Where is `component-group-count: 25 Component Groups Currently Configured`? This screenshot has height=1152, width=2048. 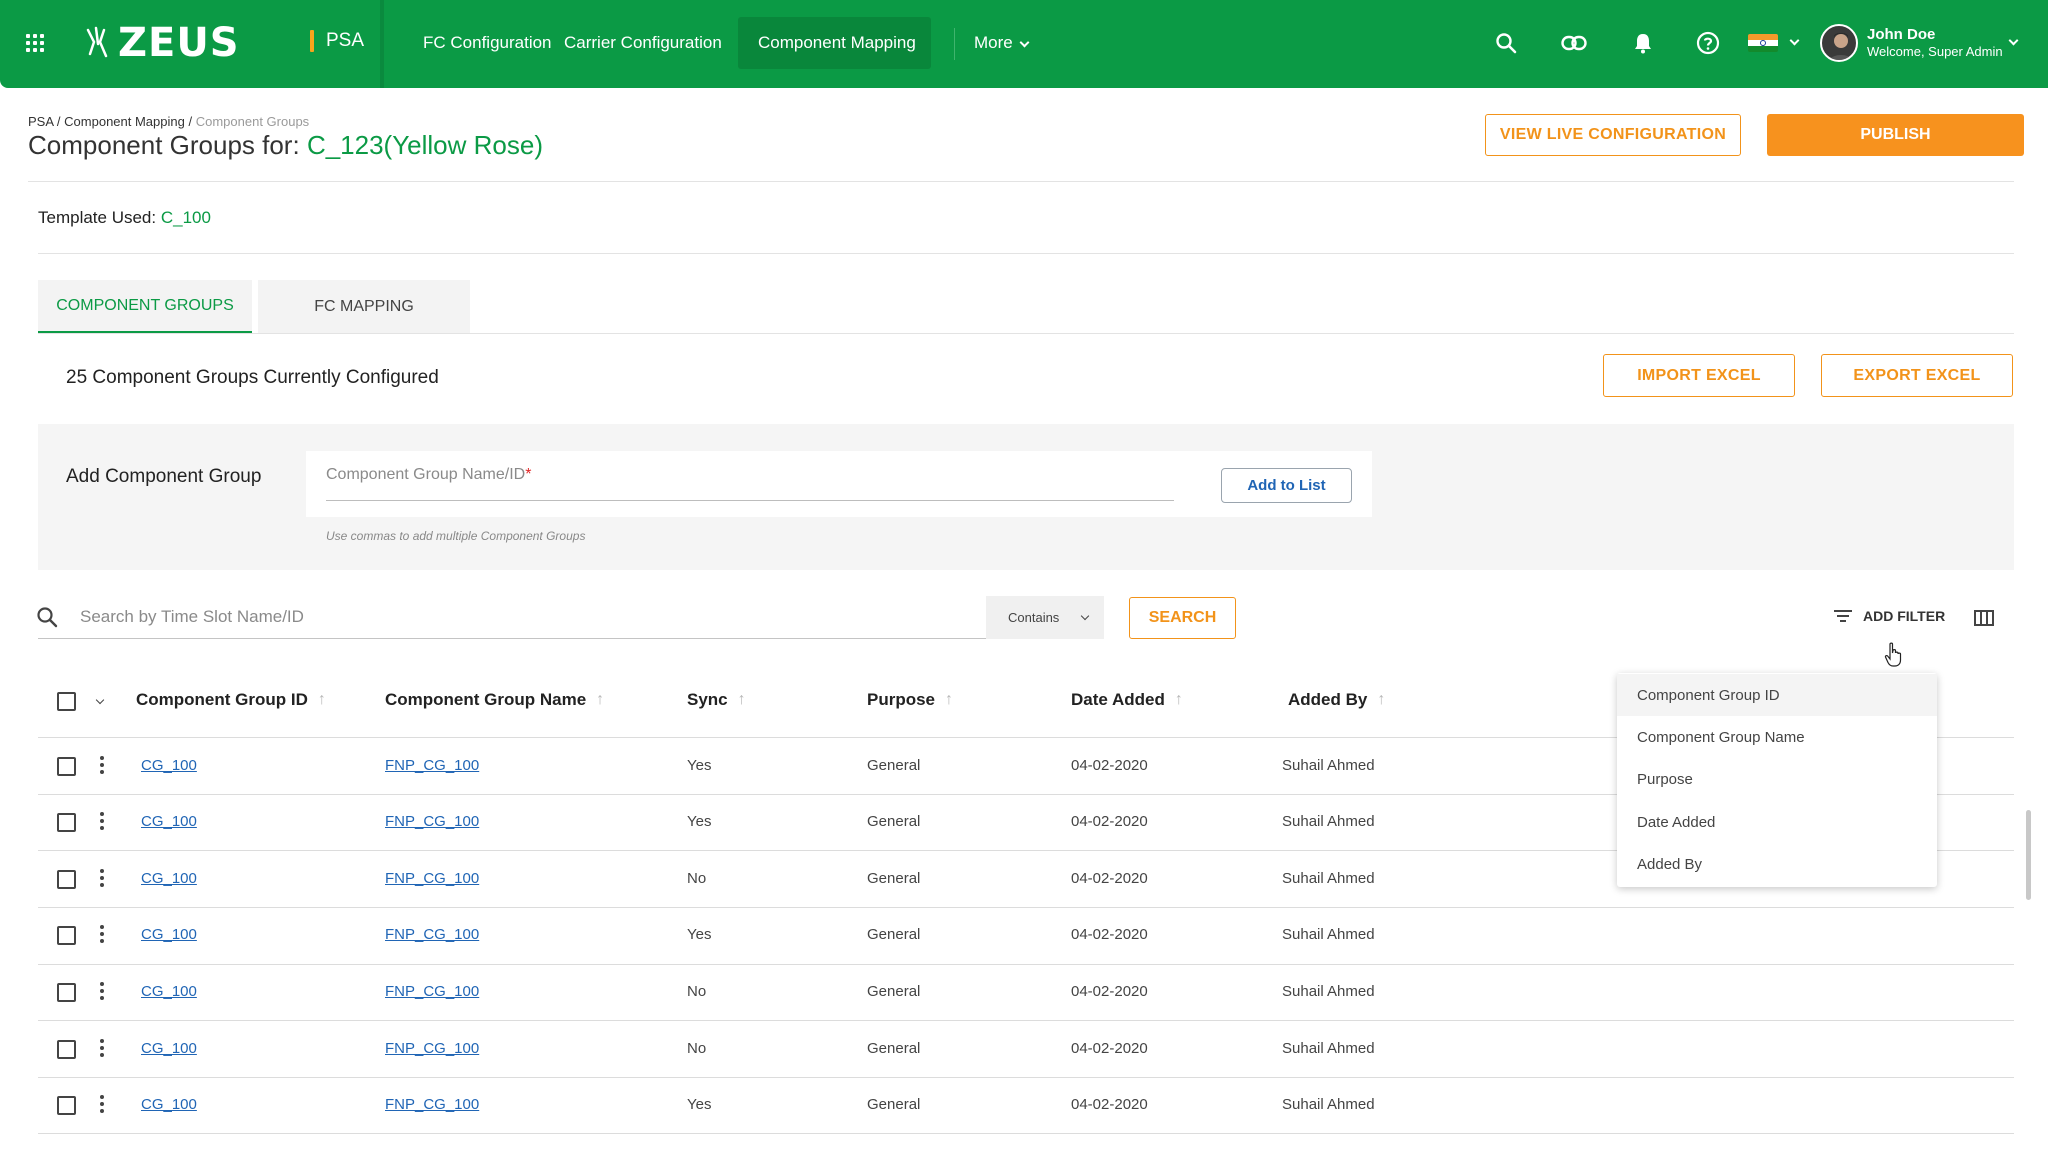
component-group-count: 25 Component Groups Currently Configured is located at coordinates (252, 377).